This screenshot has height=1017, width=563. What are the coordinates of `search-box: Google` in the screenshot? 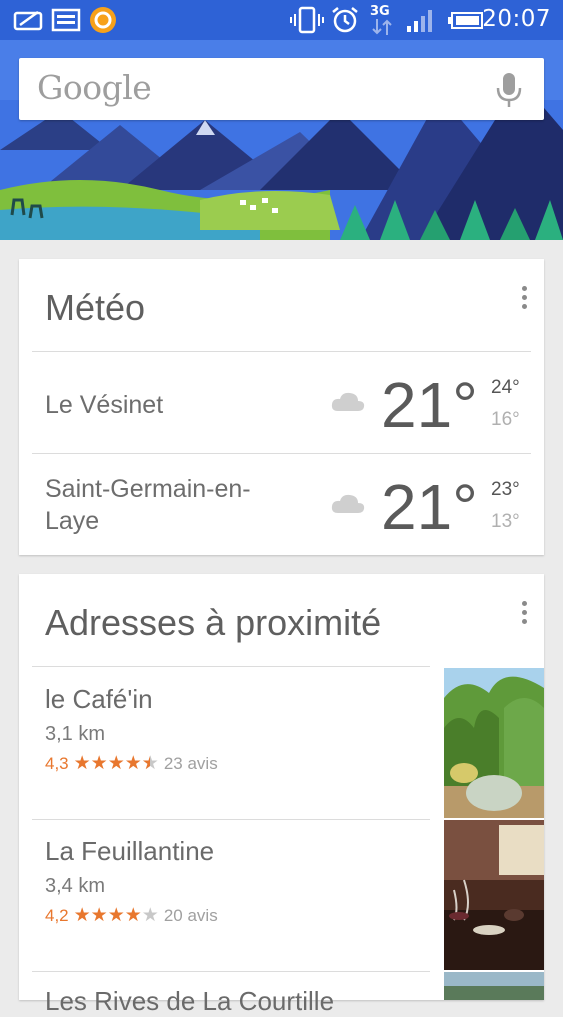 It's located at (281, 89).